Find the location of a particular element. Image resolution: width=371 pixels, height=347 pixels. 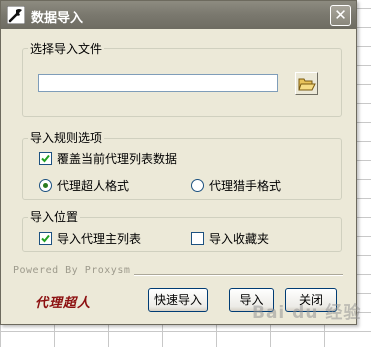

favorites-label: 导入收藏夹 is located at coordinates (239, 239).